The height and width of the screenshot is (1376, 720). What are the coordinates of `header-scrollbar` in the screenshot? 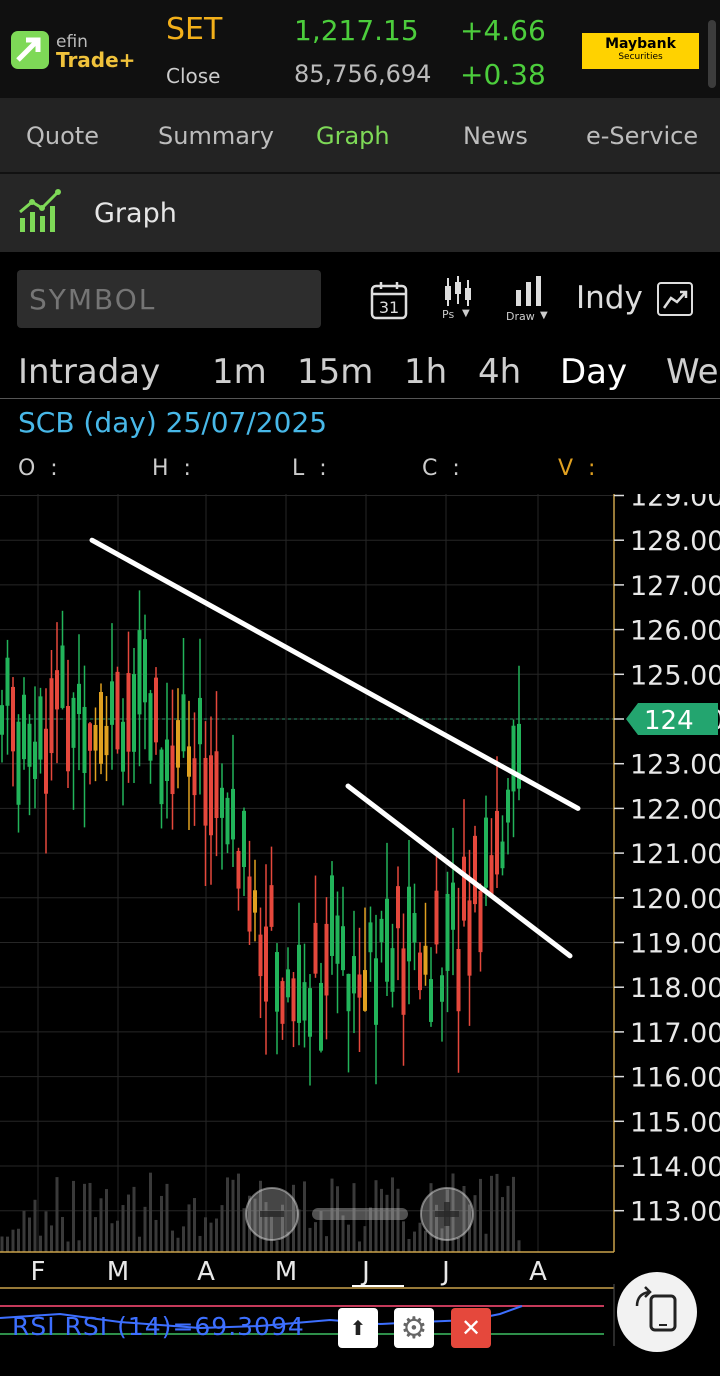 It's located at (712, 54).